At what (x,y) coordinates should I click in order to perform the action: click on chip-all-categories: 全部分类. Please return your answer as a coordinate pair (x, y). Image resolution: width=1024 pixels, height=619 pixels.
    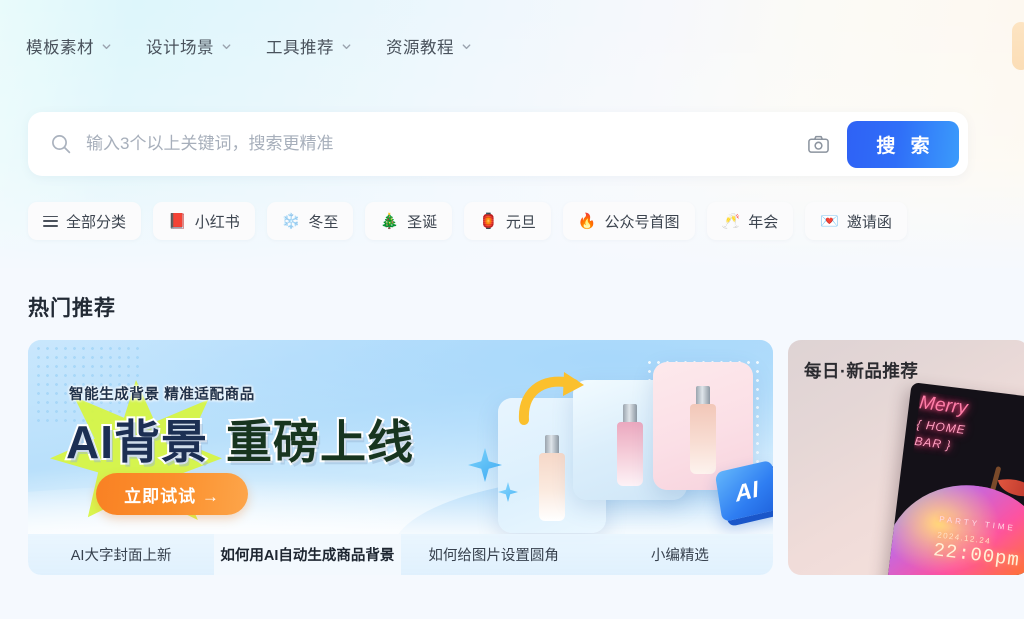
    Looking at the image, I should click on (85, 221).